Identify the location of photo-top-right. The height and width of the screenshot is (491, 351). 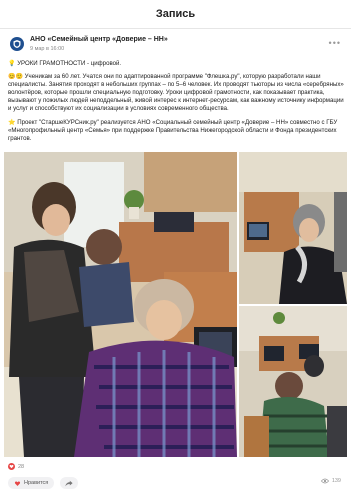
(293, 228).